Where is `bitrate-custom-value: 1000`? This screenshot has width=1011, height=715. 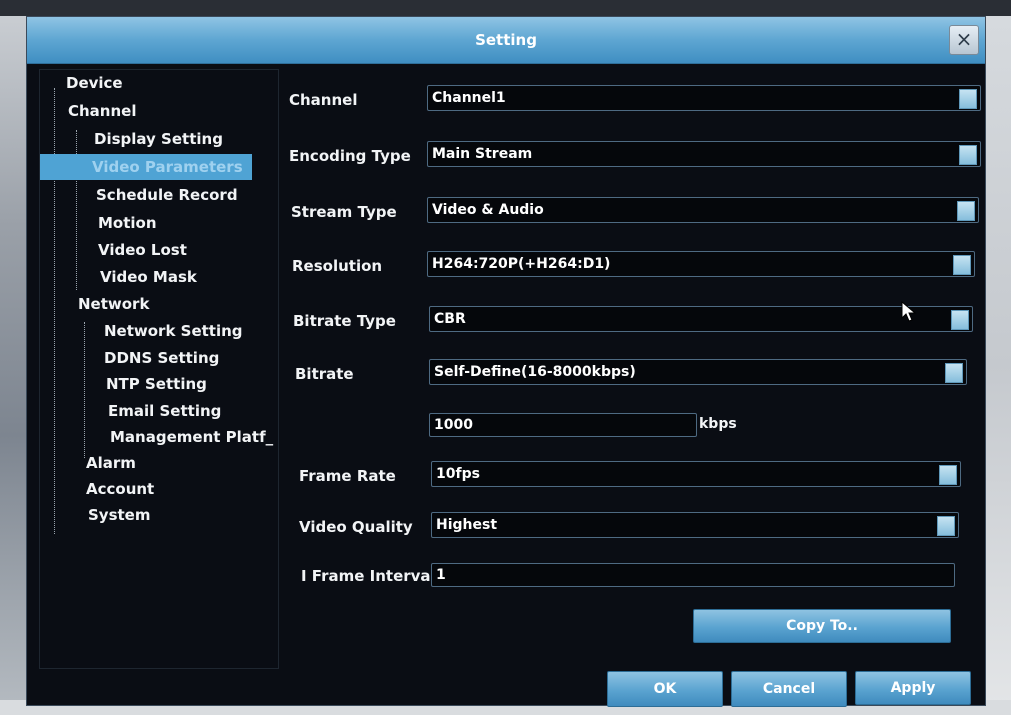 bitrate-custom-value: 1000 is located at coordinates (453, 425).